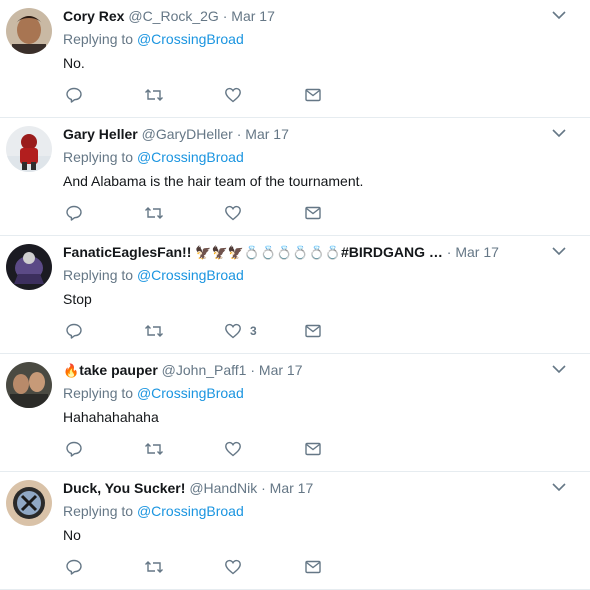  I want to click on tweet-text: Hahahahahaha, so click(111, 417).